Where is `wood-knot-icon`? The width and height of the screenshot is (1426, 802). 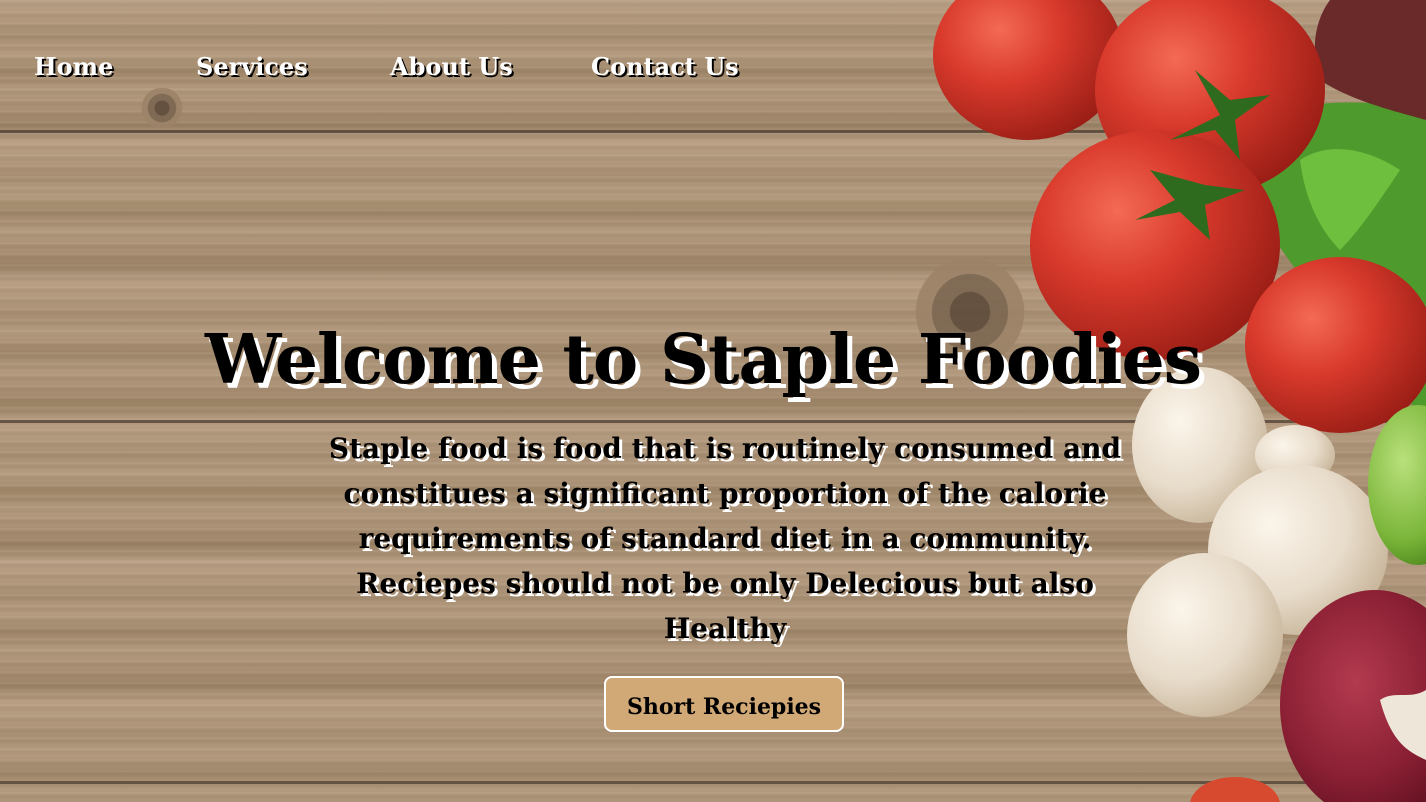 wood-knot-icon is located at coordinates (162, 108).